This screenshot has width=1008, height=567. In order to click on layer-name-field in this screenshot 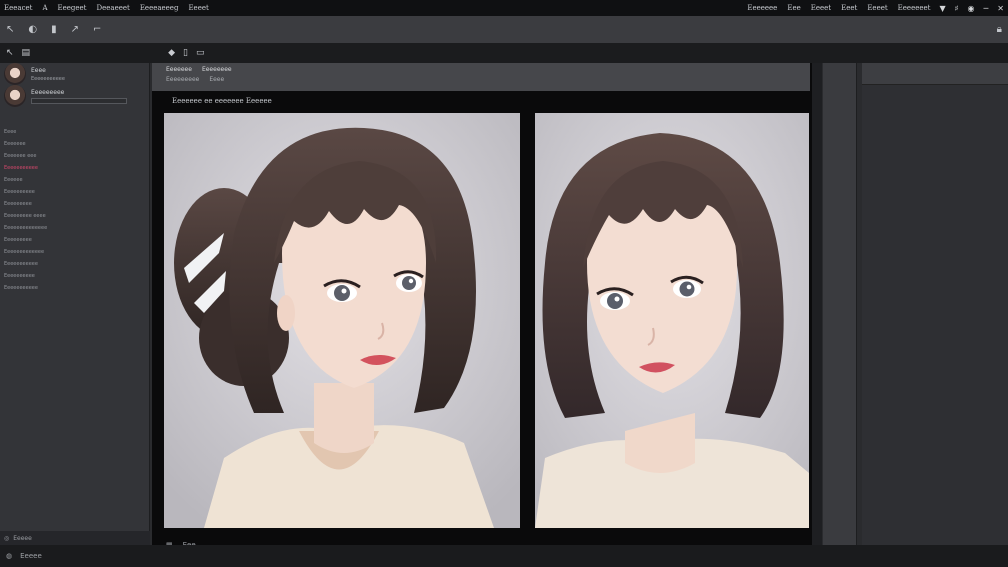, I will do `click(79, 100)`.